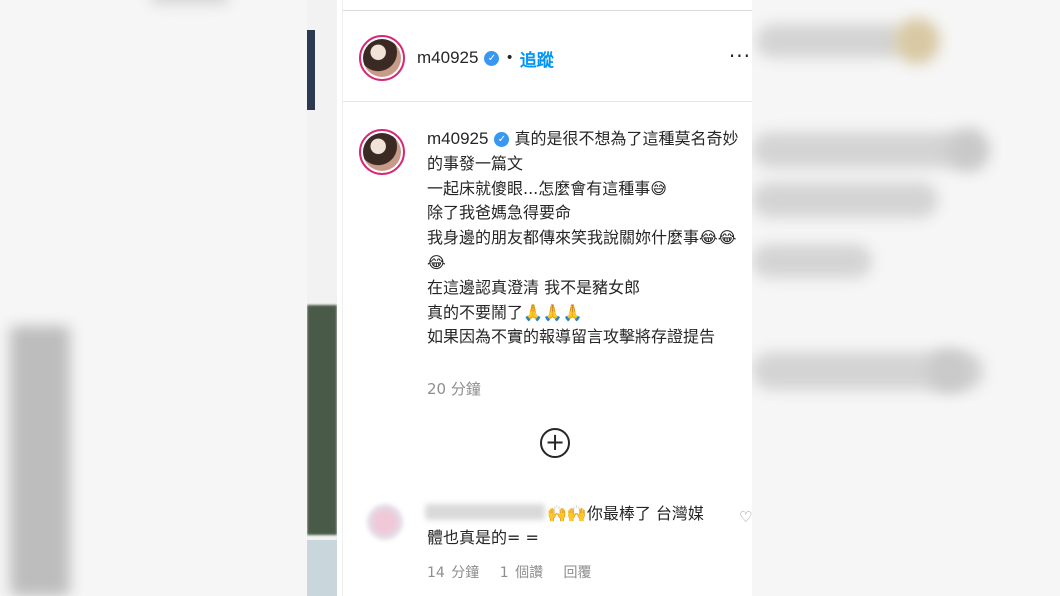 This screenshot has width=1060, height=596. What do you see at coordinates (534, 287) in the screenshot?
I see `caption-line: 在這邊認真澄清 我不是豬女郎` at bounding box center [534, 287].